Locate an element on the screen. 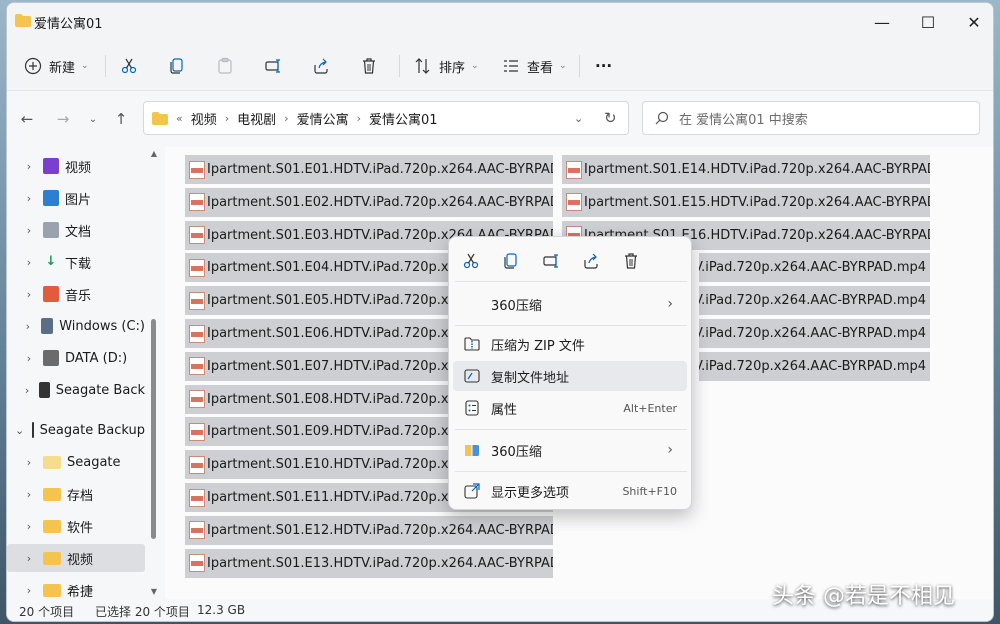  view-label: 查看 is located at coordinates (540, 68).